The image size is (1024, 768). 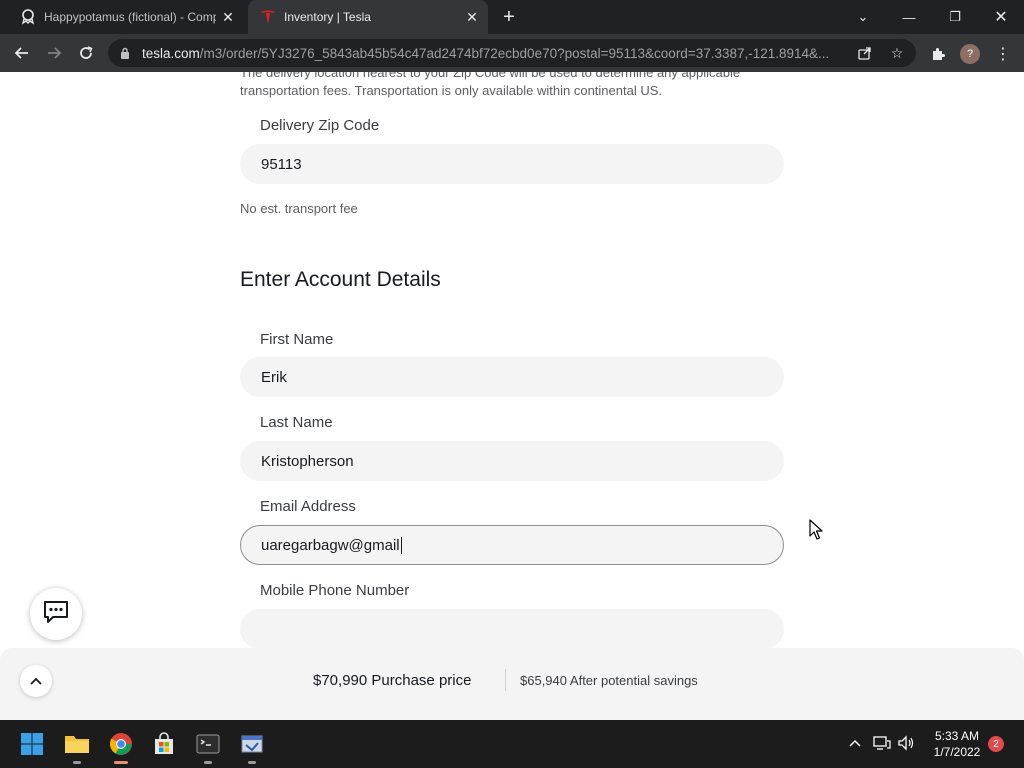 What do you see at coordinates (512, 377) in the screenshot?
I see `first-name-input: Erik` at bounding box center [512, 377].